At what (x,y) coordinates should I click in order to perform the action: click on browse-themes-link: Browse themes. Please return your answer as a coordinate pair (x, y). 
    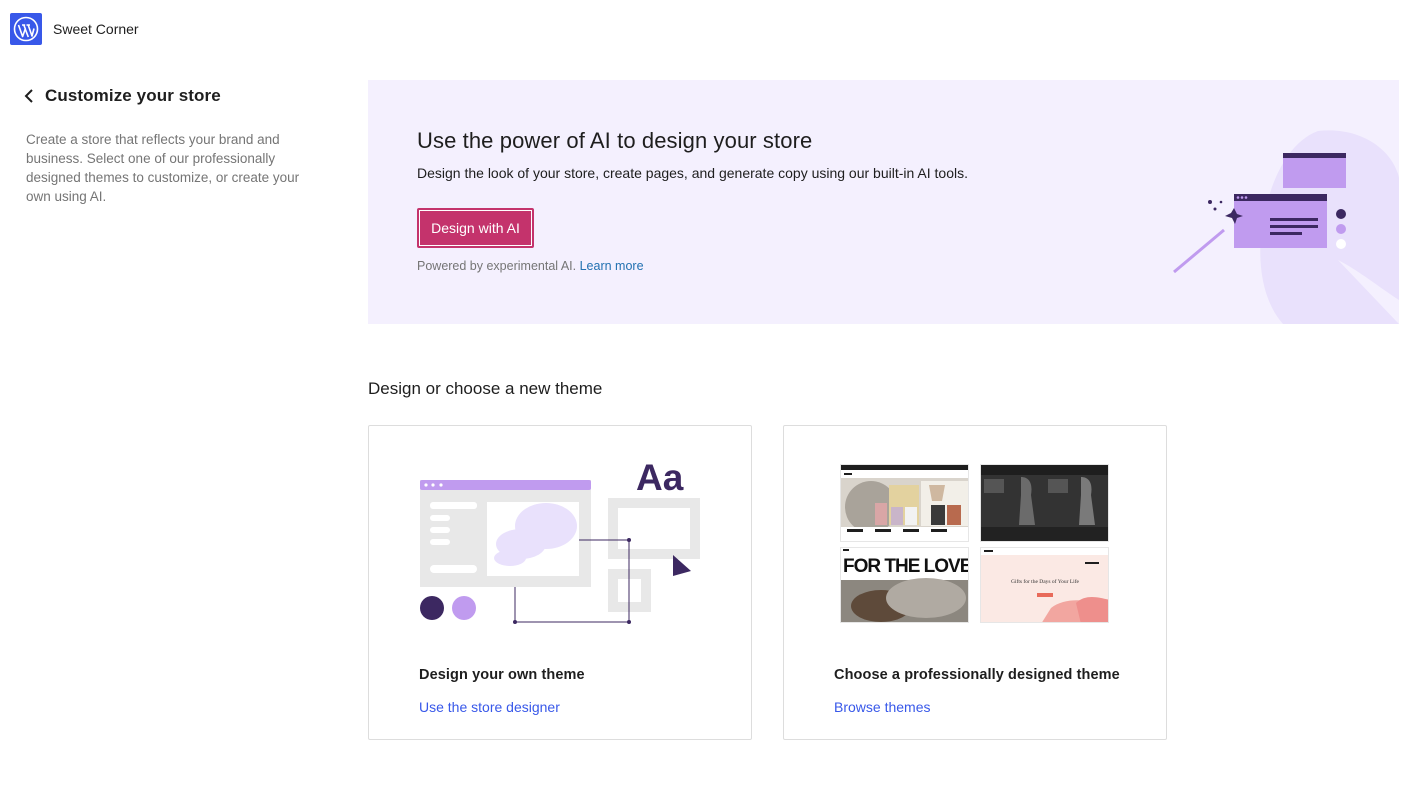
    Looking at the image, I should click on (882, 707).